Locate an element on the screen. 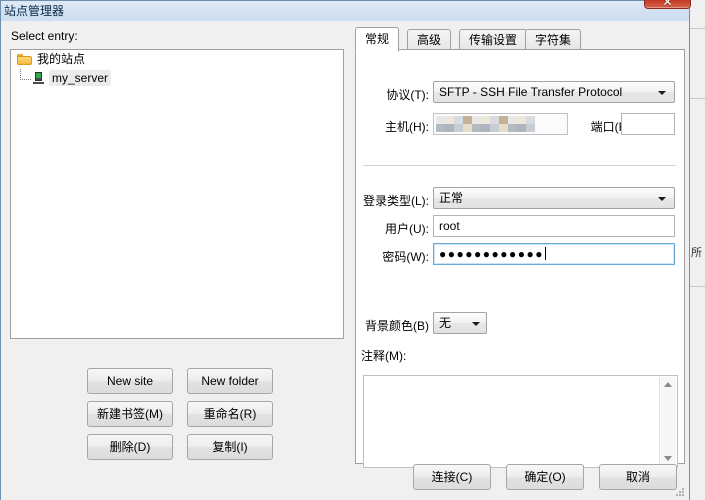  user-input-value: root is located at coordinates (449, 226).